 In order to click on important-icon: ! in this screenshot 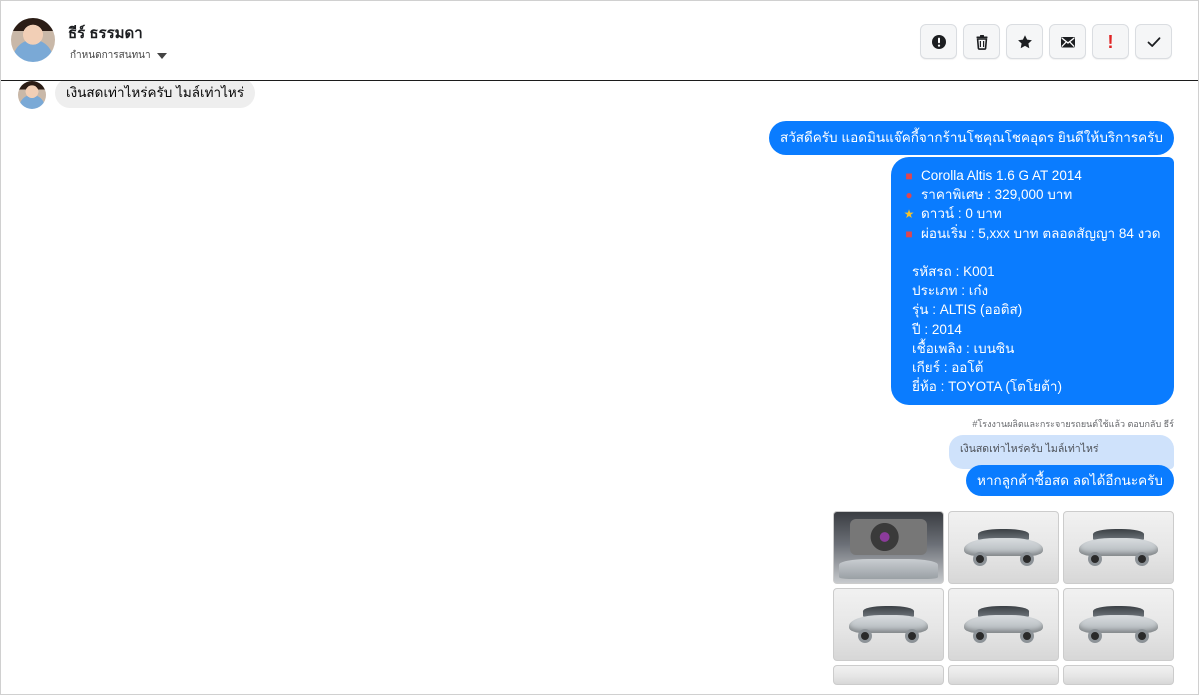, I will do `click(1110, 41)`.